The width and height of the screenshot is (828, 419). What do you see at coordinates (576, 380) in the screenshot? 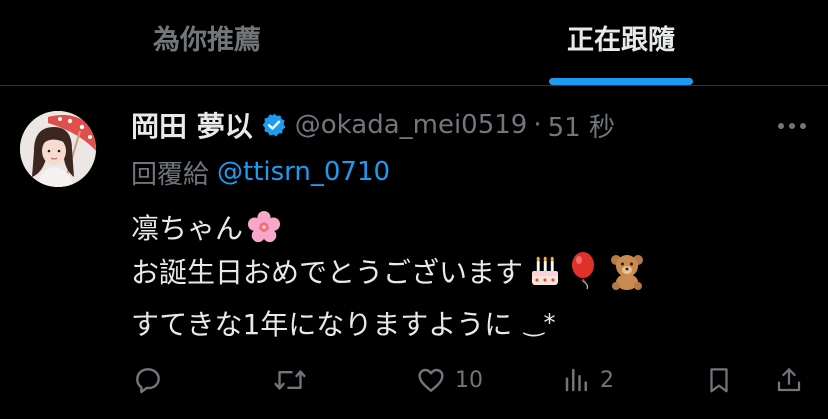
I see `analytics-icon` at bounding box center [576, 380].